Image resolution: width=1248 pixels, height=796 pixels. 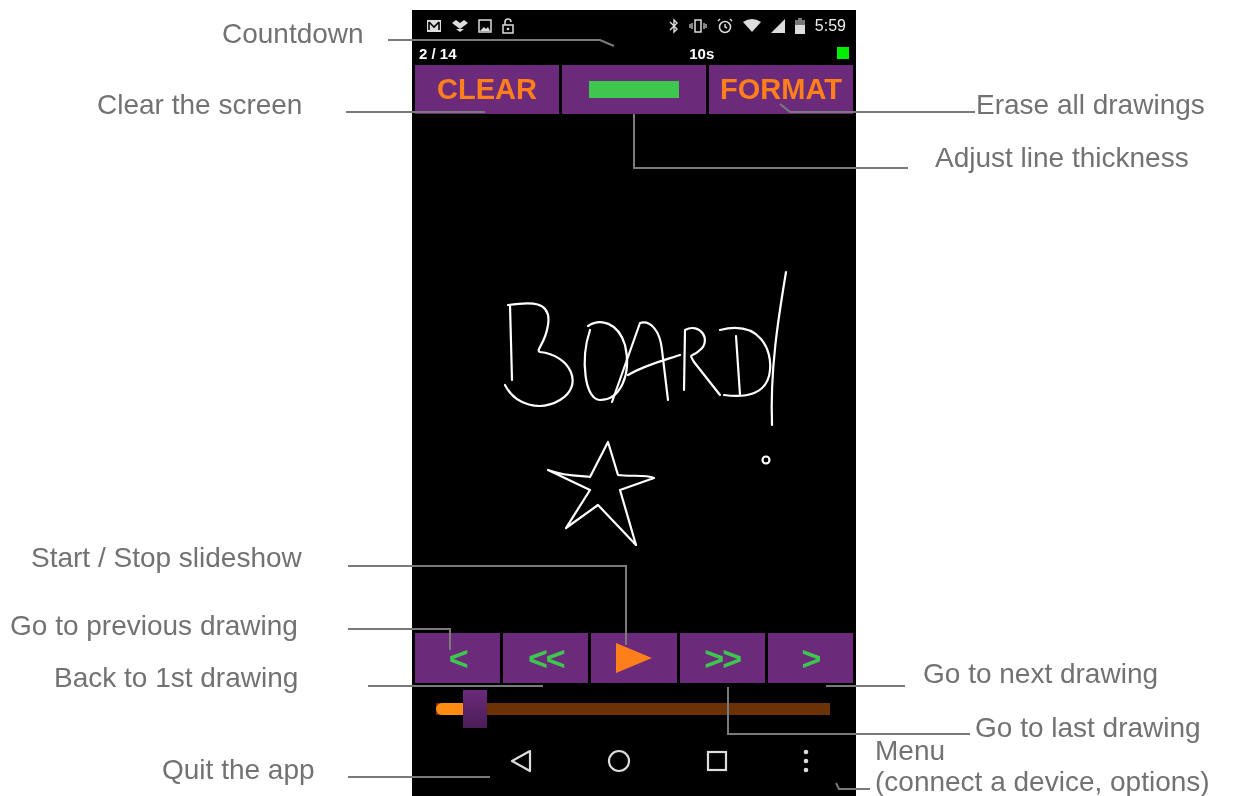 I want to click on navigation-button: >, so click(x=810, y=658).